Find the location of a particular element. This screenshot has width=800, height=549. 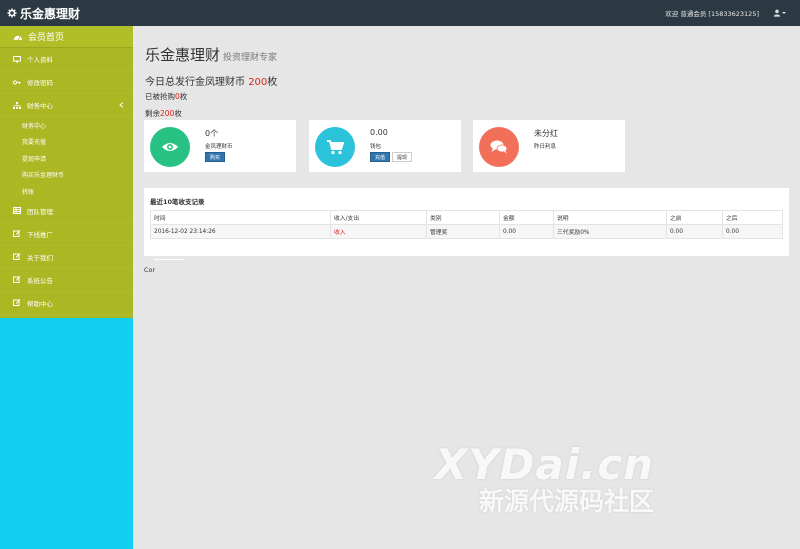

bought-label: 已被抢购 is located at coordinates (160, 96).